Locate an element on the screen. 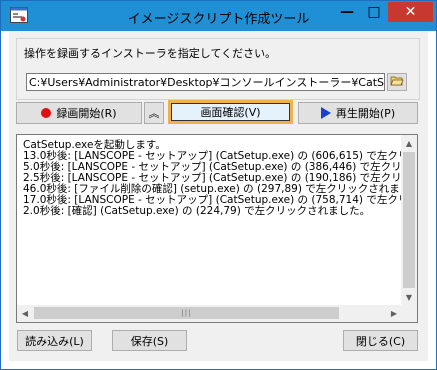 This screenshot has width=437, height=370. collapse-up-button: ︽ is located at coordinates (154, 113).